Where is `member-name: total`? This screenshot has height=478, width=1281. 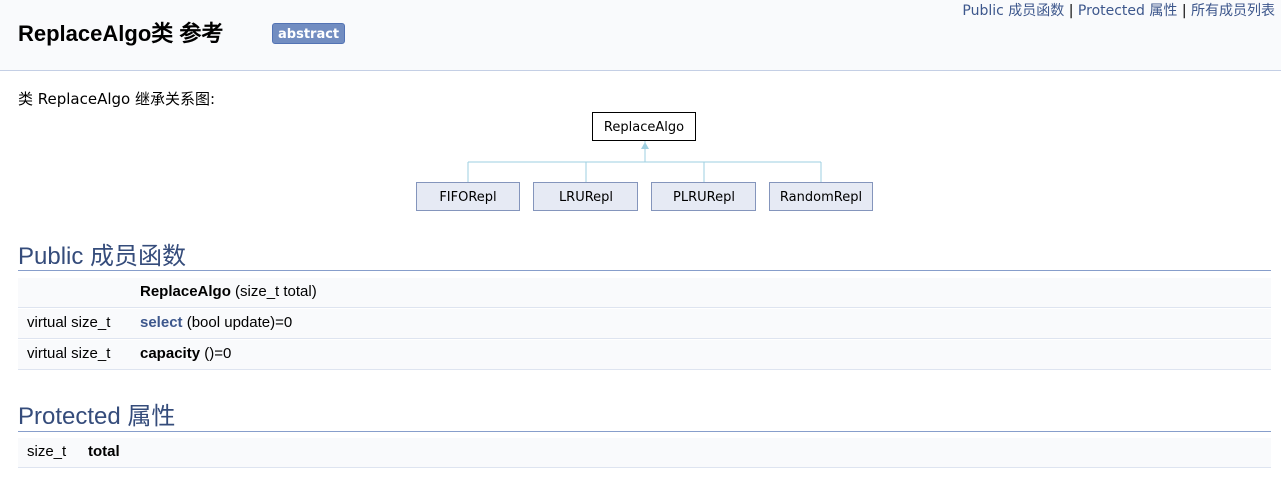 member-name: total is located at coordinates (104, 451).